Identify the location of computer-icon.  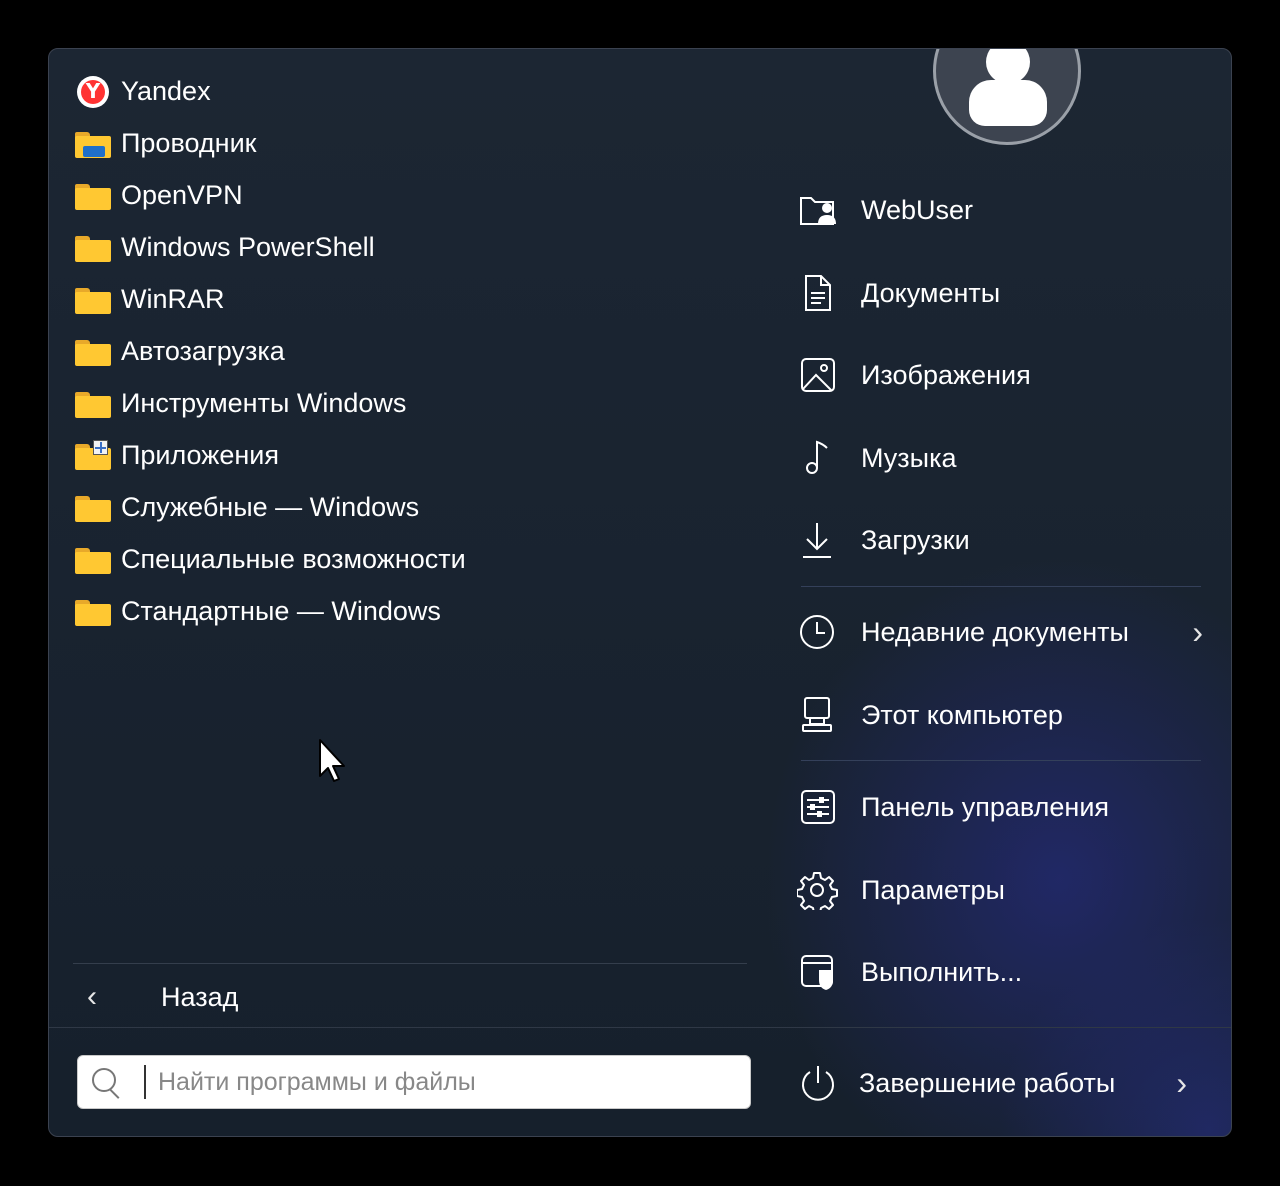
(829, 715).